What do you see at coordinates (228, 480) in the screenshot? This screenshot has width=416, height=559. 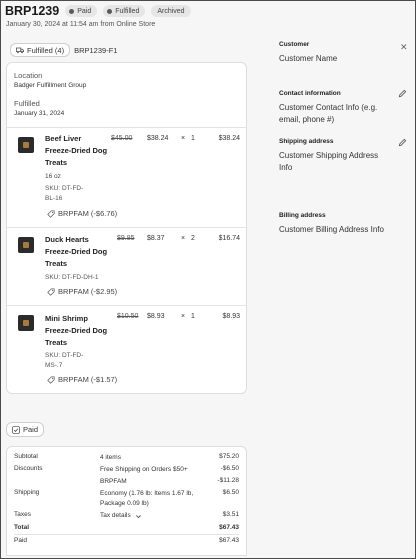 I see `row-amount: -$11.28` at bounding box center [228, 480].